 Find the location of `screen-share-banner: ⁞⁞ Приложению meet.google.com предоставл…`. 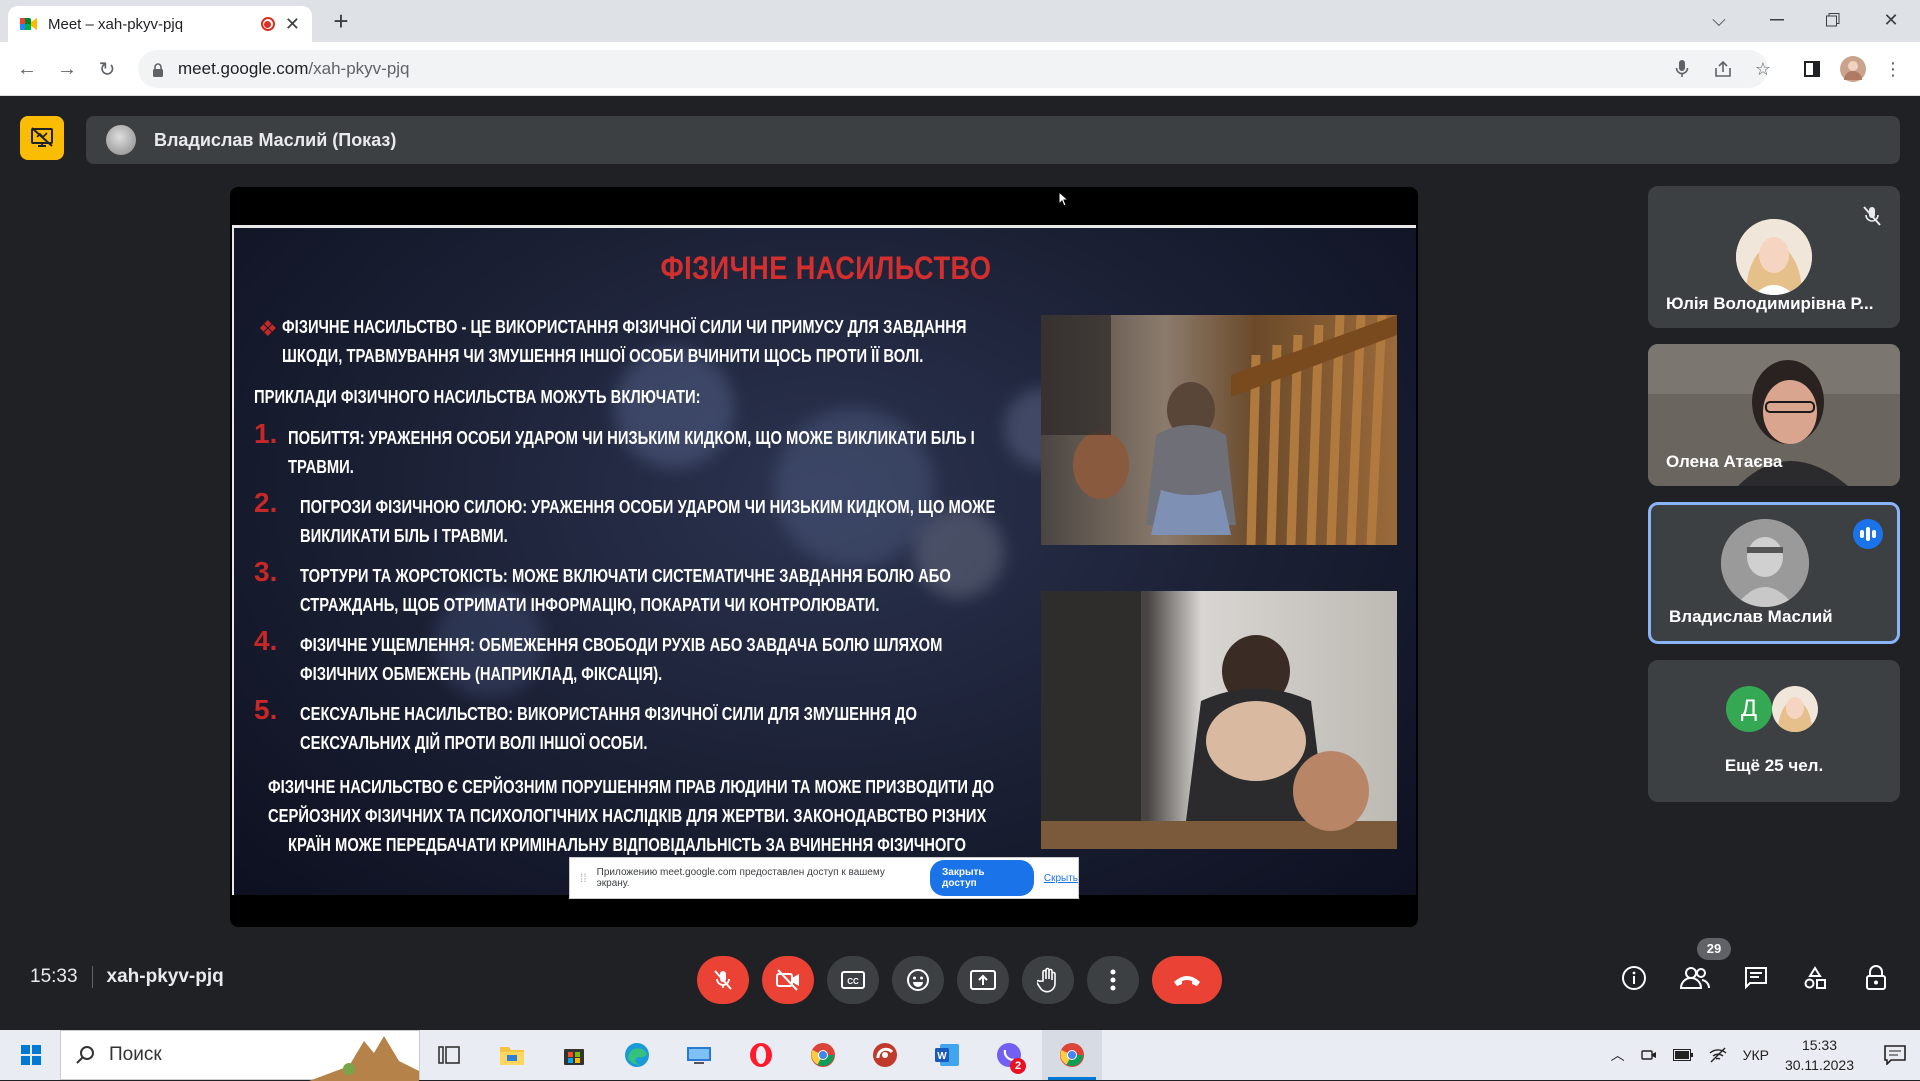

screen-share-banner: ⁞⁞ Приложению meet.google.com предоставл… is located at coordinates (824, 878).